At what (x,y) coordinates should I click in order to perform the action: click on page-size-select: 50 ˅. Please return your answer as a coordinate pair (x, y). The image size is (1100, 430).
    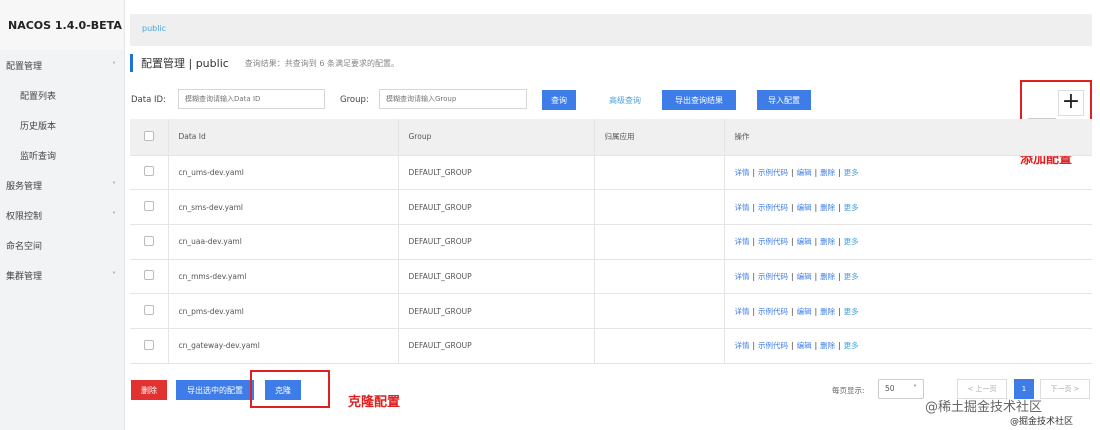
    Looking at the image, I should click on (901, 389).